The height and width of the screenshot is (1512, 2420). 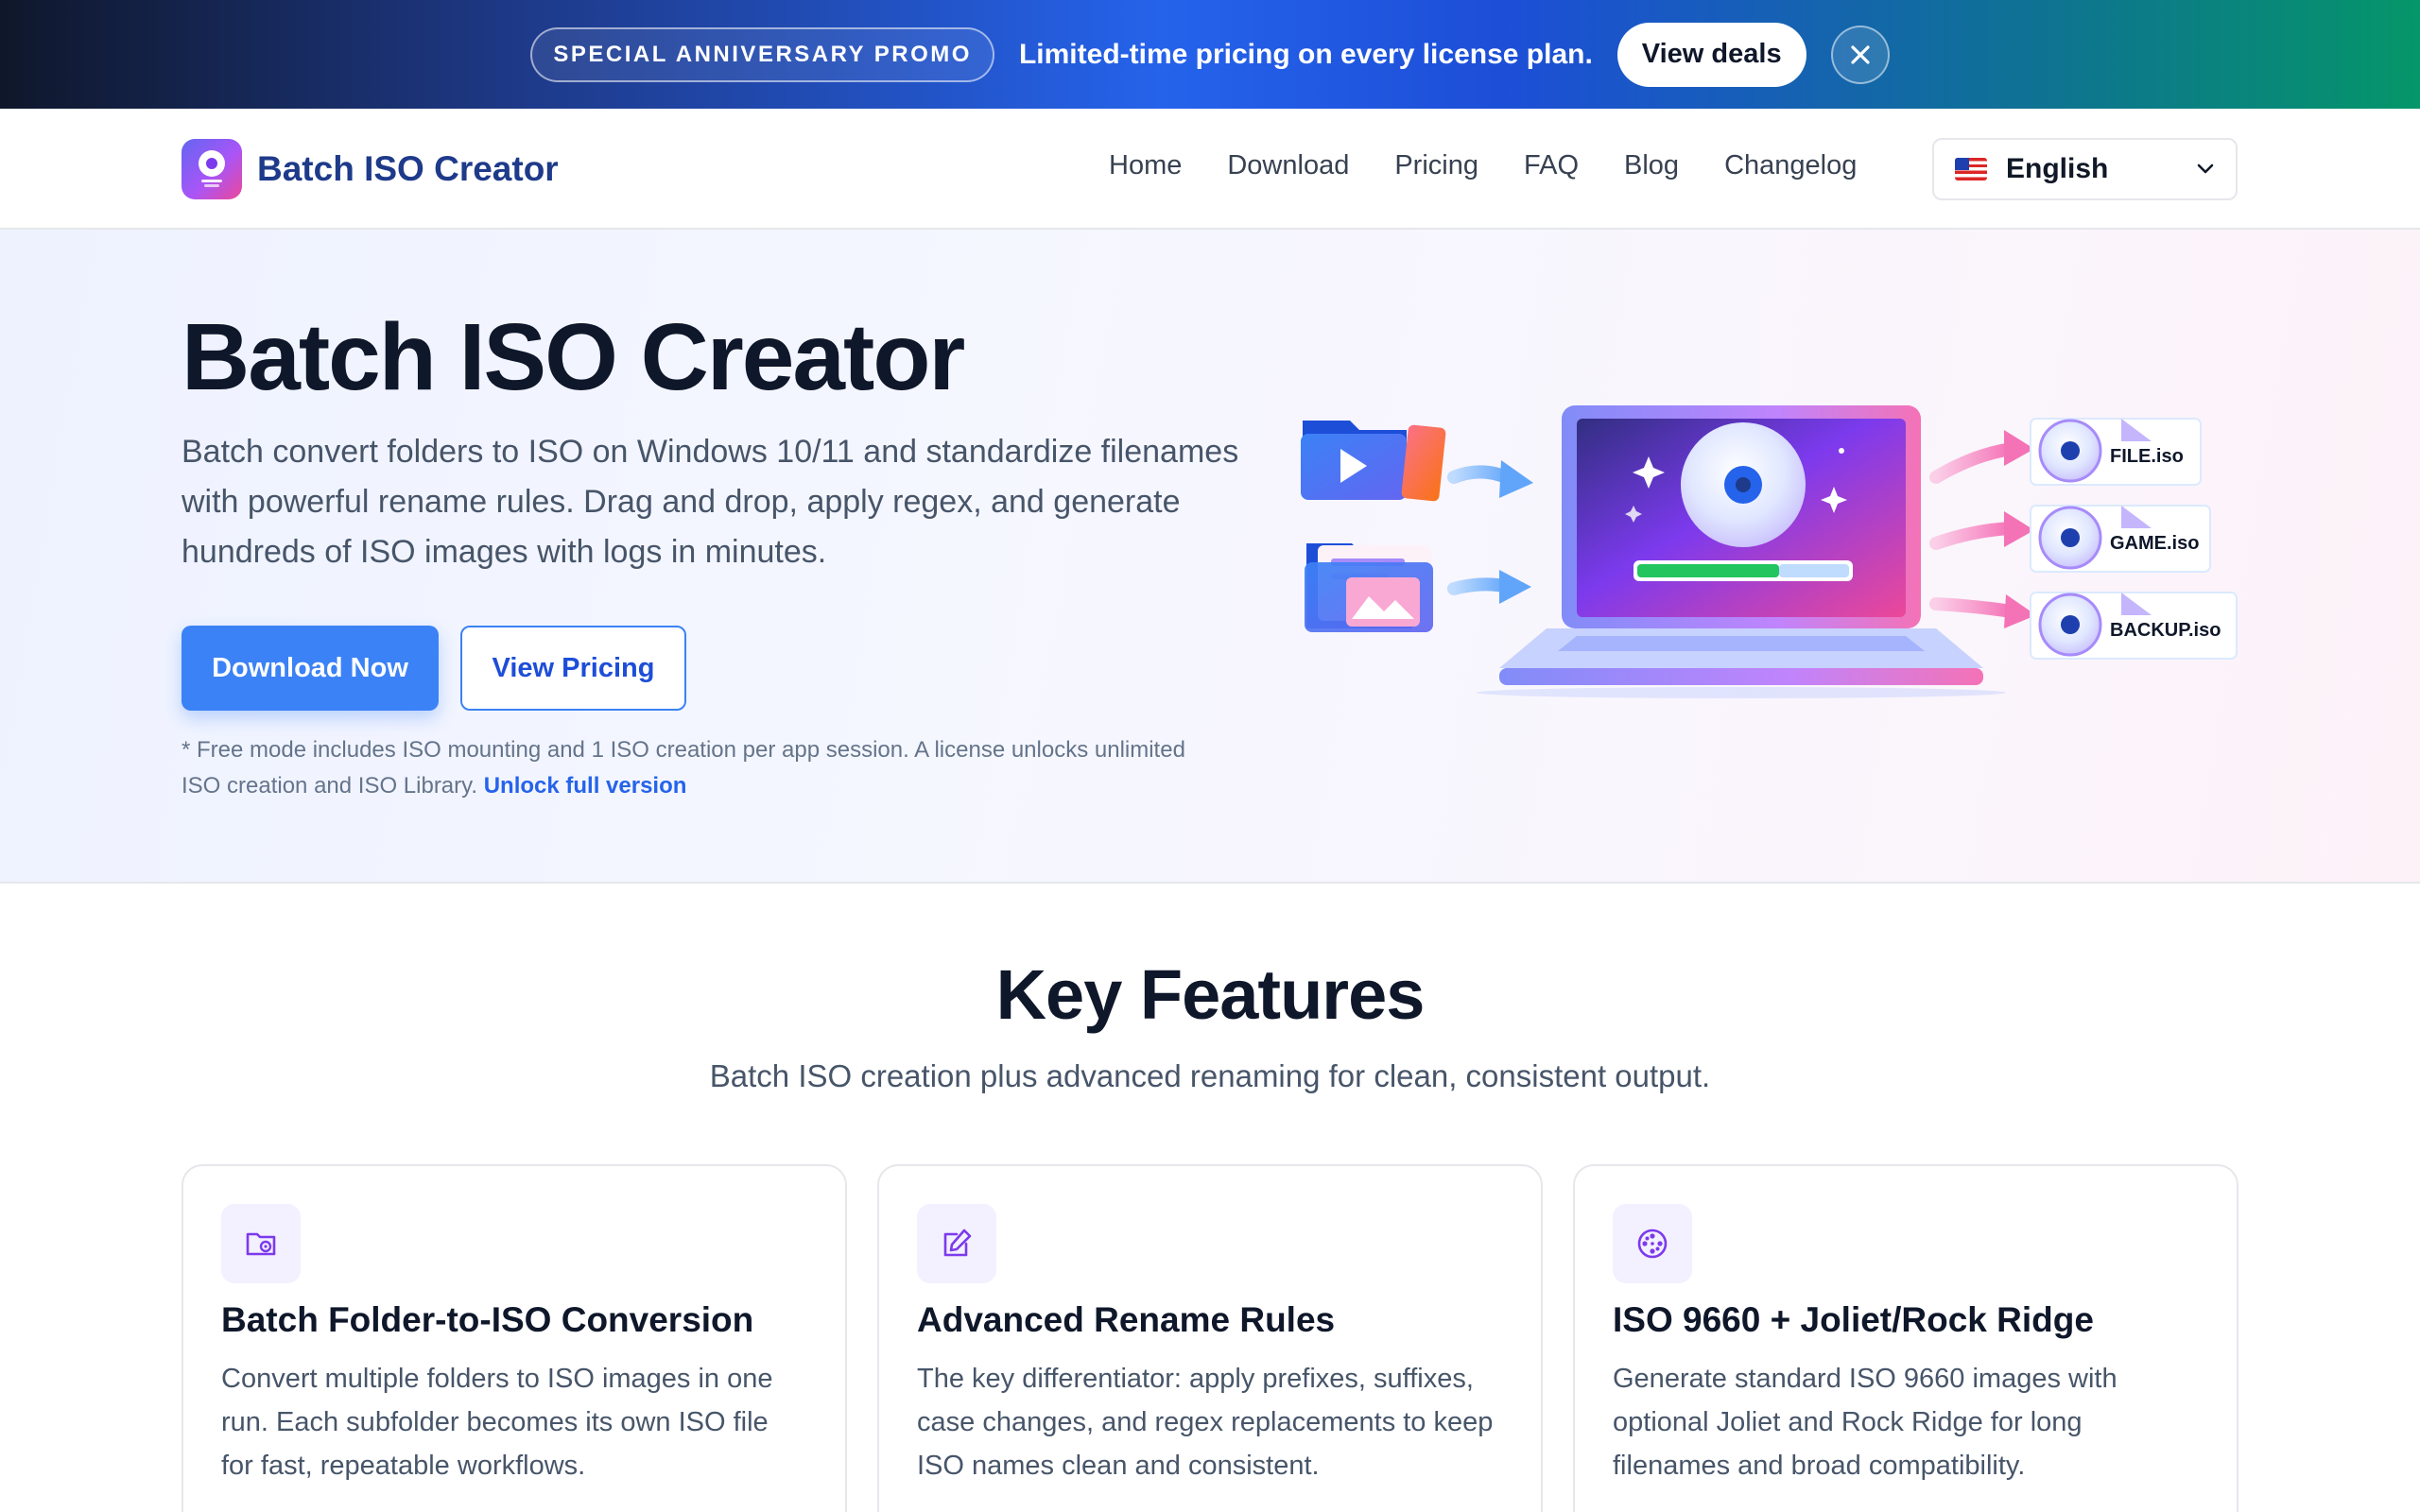 I want to click on feature-title: Batch Folder-to-ISO Conversion, so click(x=487, y=1319).